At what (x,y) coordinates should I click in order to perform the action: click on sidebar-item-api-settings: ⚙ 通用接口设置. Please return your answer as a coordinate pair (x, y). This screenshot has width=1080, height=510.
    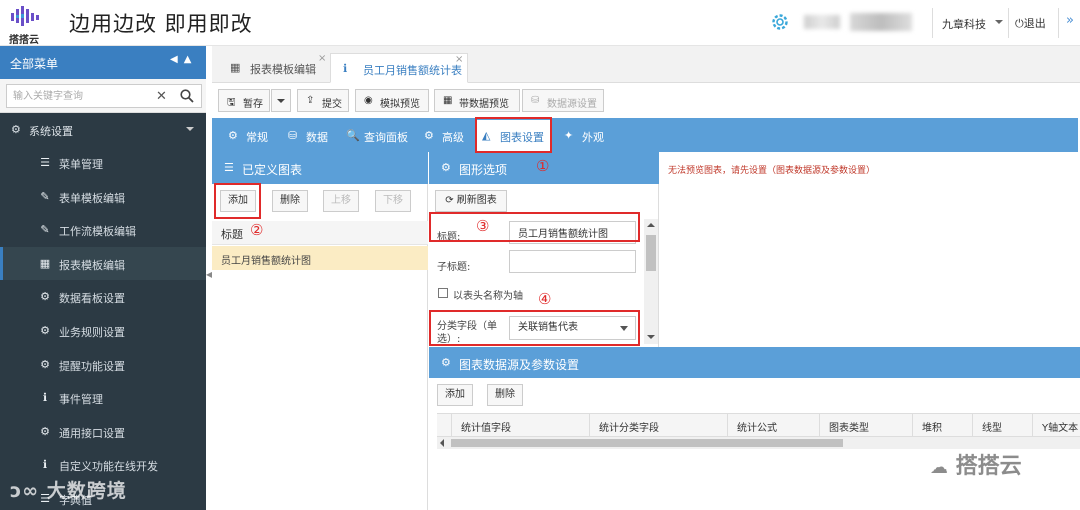
    Looking at the image, I should click on (103, 432).